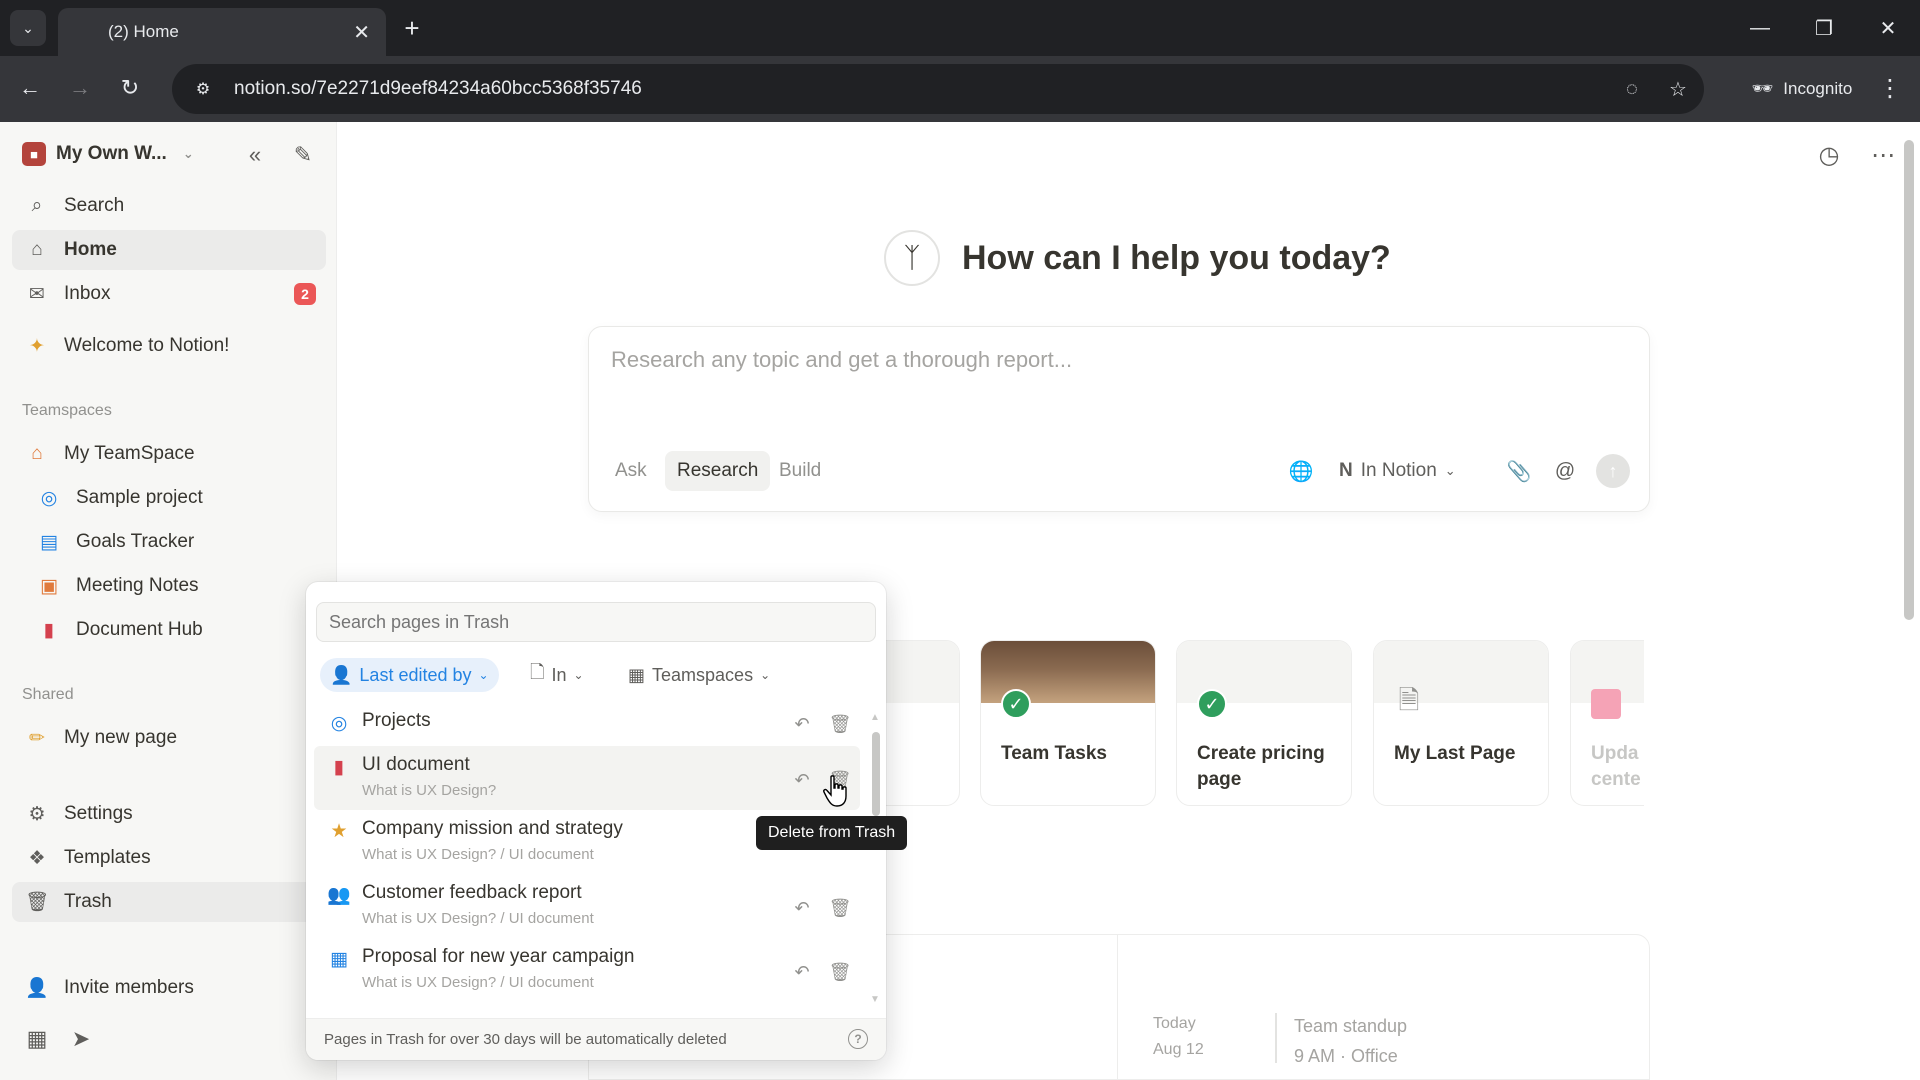 This screenshot has width=1920, height=1080. Describe the element at coordinates (303, 155) in the screenshot. I see `new-page-button: ✎` at that location.